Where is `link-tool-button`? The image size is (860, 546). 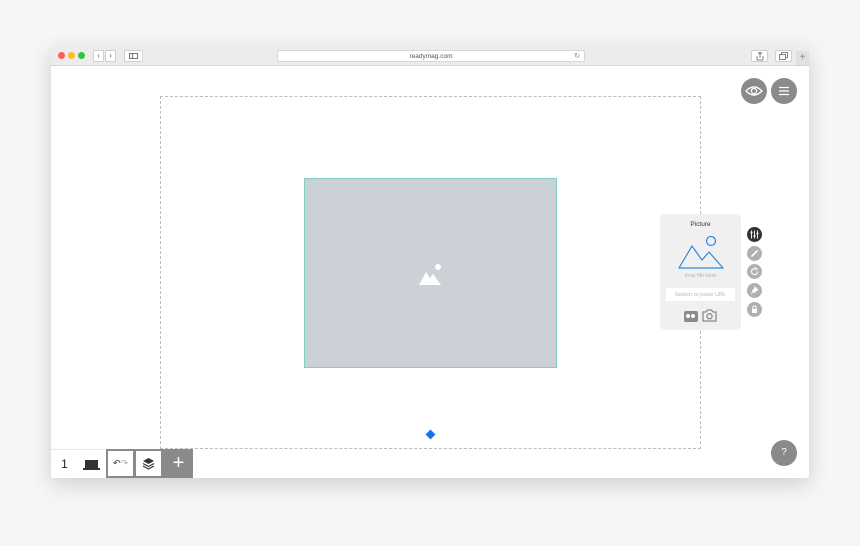
link-tool-button is located at coordinates (754, 253).